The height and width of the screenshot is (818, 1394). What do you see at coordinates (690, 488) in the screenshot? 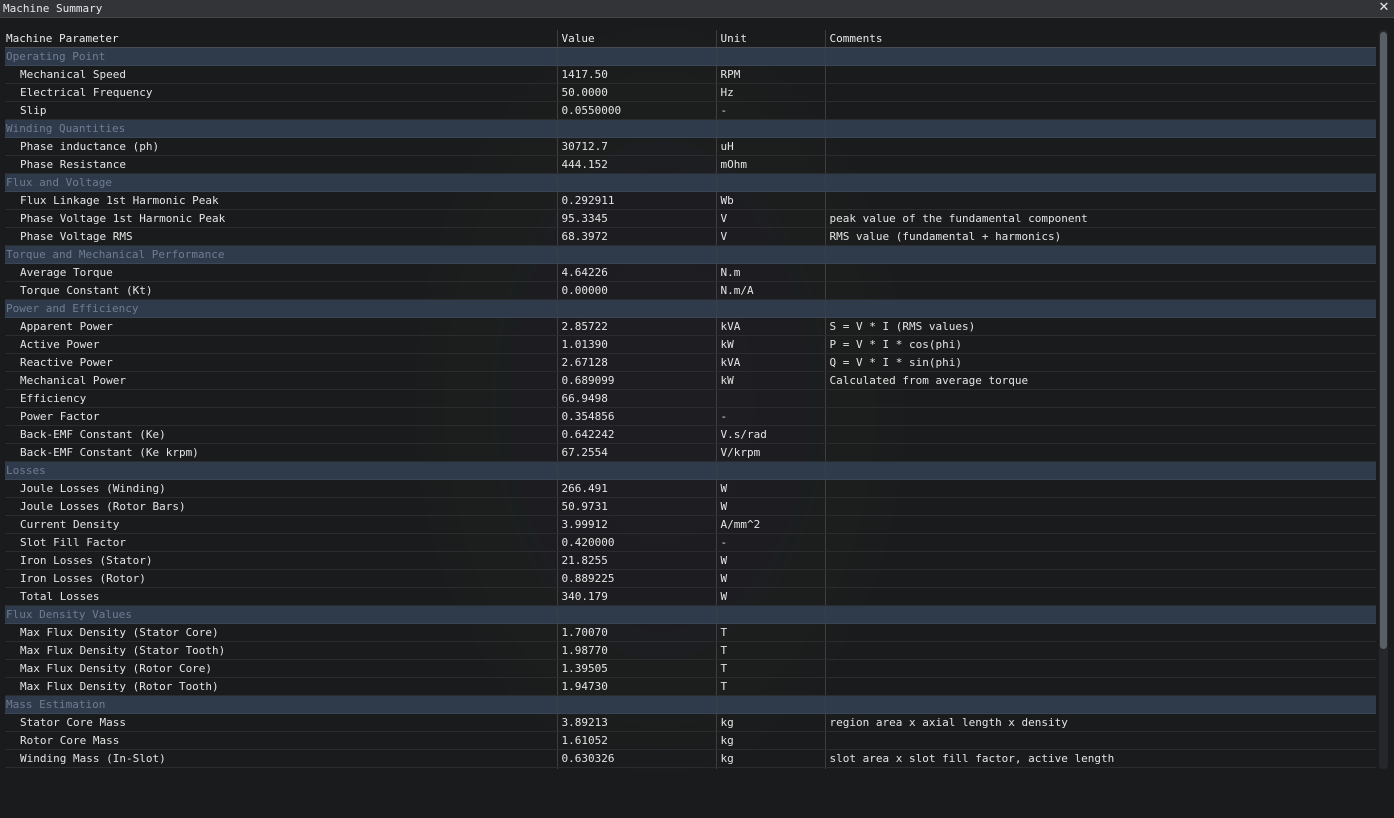
I see `table-row: Joule Losses (Winding) 266.491 W` at bounding box center [690, 488].